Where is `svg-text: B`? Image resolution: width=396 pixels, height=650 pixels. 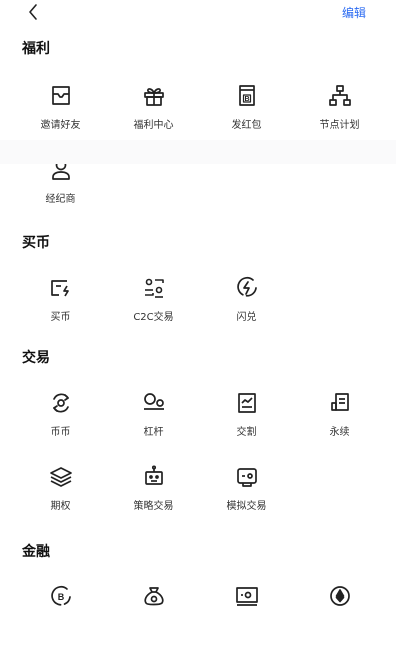 svg-text: B is located at coordinates (60, 597).